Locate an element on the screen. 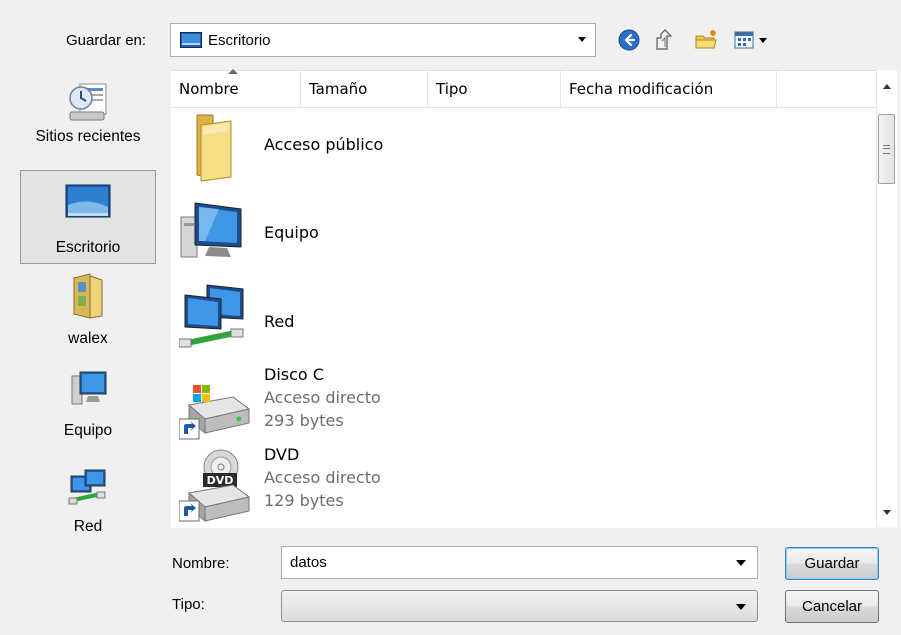  file-name: Acceso público is located at coordinates (324, 144).